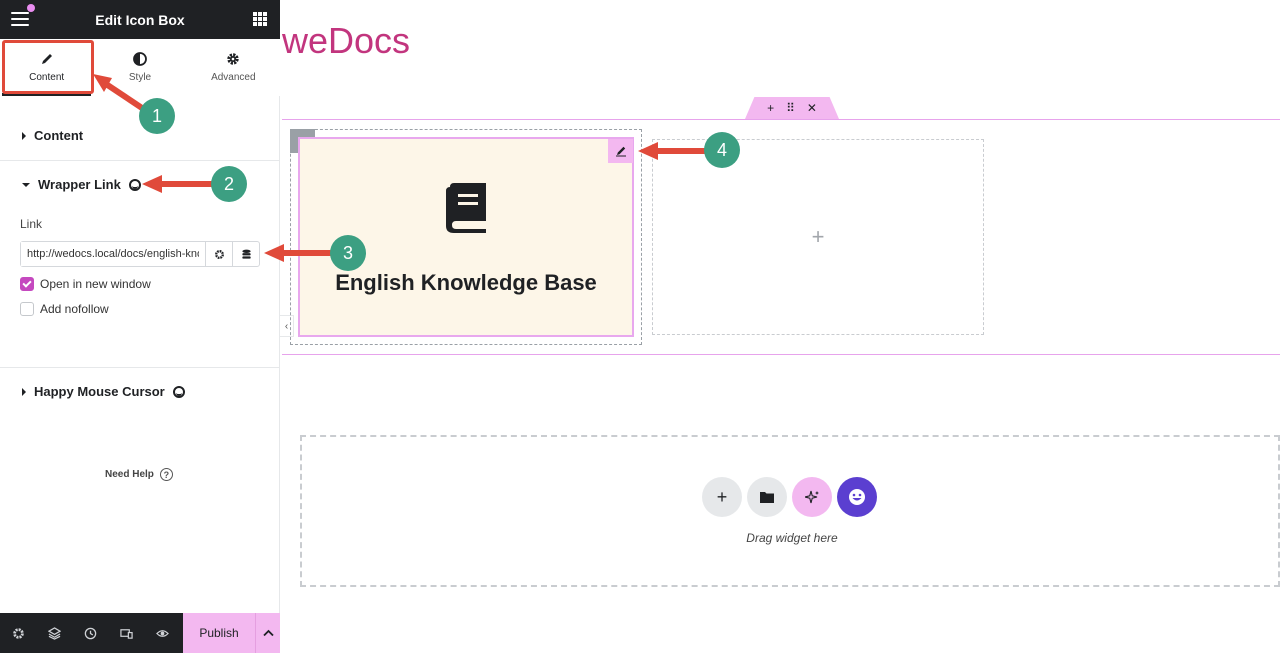 Image resolution: width=1280 pixels, height=653 pixels. I want to click on template-library-button, so click(767, 497).